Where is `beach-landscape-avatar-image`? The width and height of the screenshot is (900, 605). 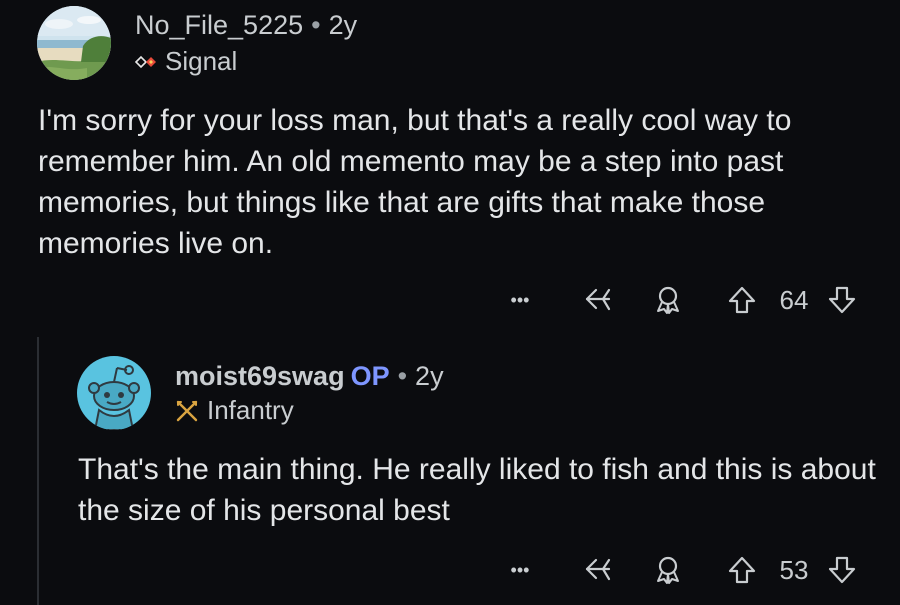
beach-landscape-avatar-image is located at coordinates (74, 43).